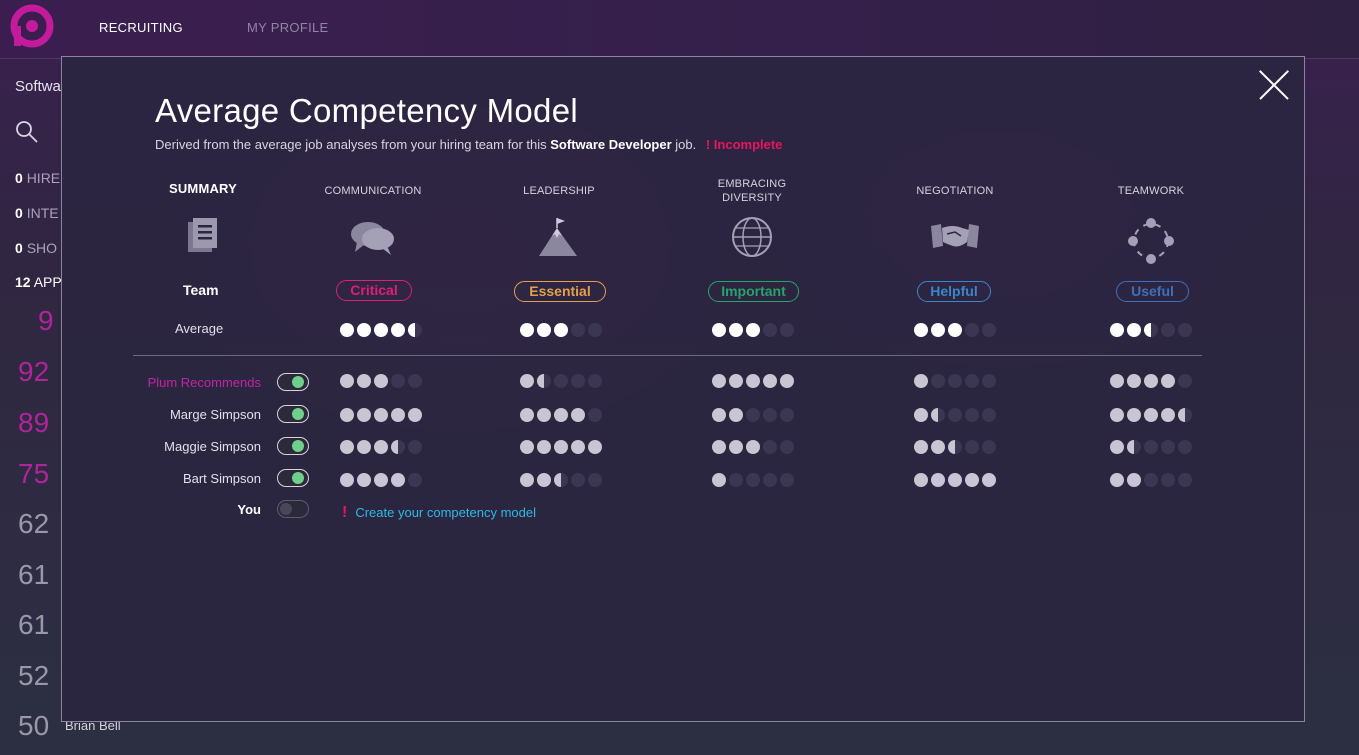 The height and width of the screenshot is (755, 1359). I want to click on average-rating-dots, so click(955, 330).